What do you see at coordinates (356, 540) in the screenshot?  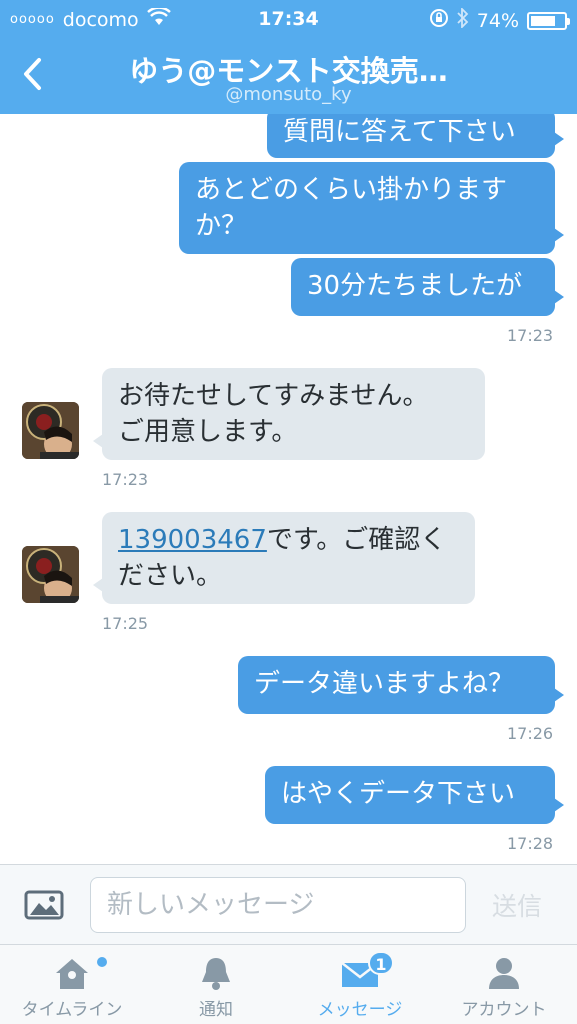 I see `message-text: です。ご確認く` at bounding box center [356, 540].